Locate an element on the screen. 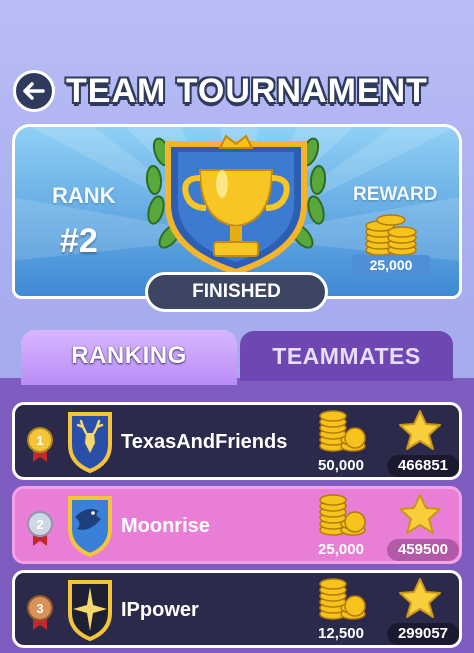 This screenshot has height=653, width=474. coins-value: 50,000 is located at coordinates (341, 465).